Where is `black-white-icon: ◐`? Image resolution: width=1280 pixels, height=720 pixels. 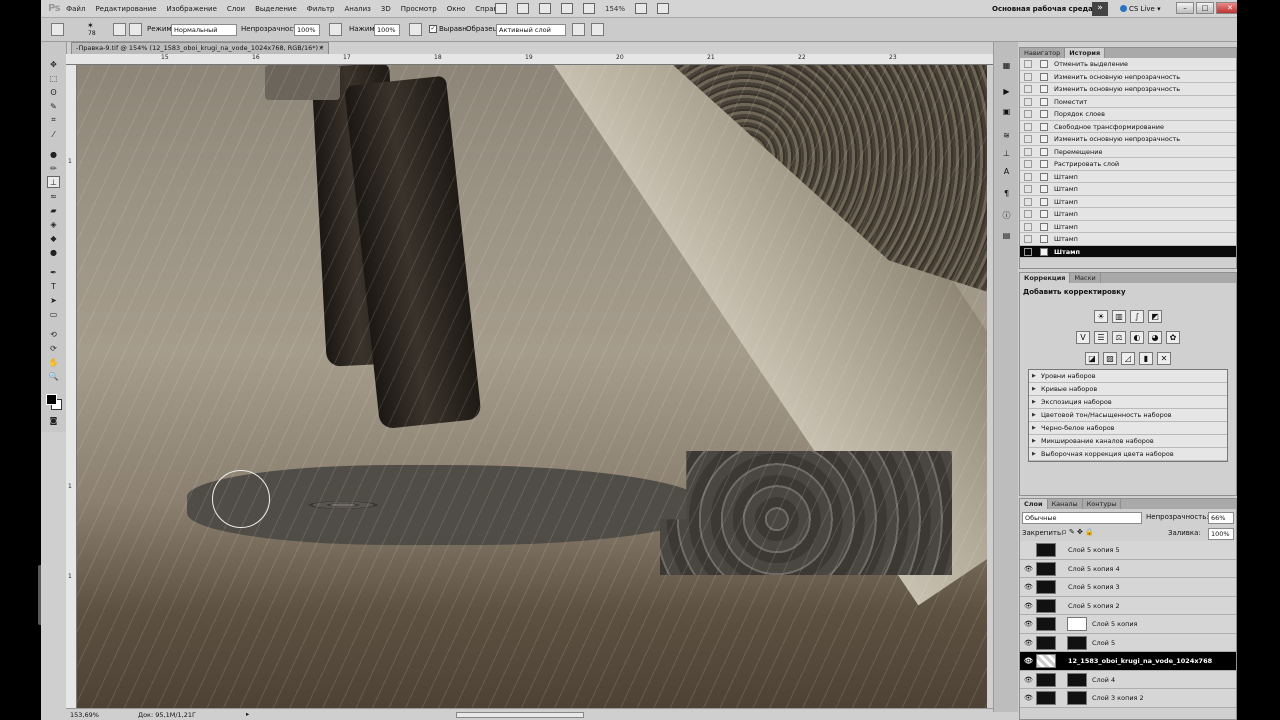
black-white-icon: ◐ is located at coordinates (1137, 337).